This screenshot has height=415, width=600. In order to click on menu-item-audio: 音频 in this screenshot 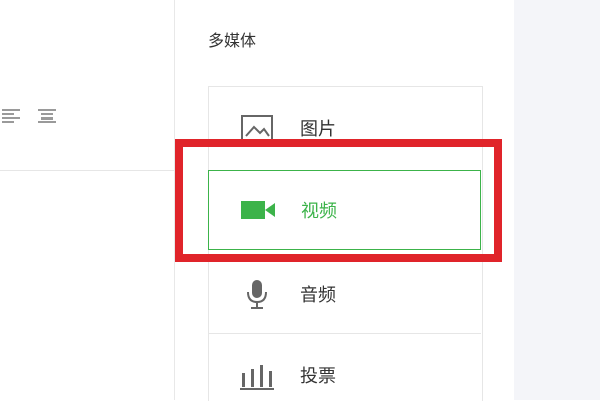, I will do `click(344, 294)`.